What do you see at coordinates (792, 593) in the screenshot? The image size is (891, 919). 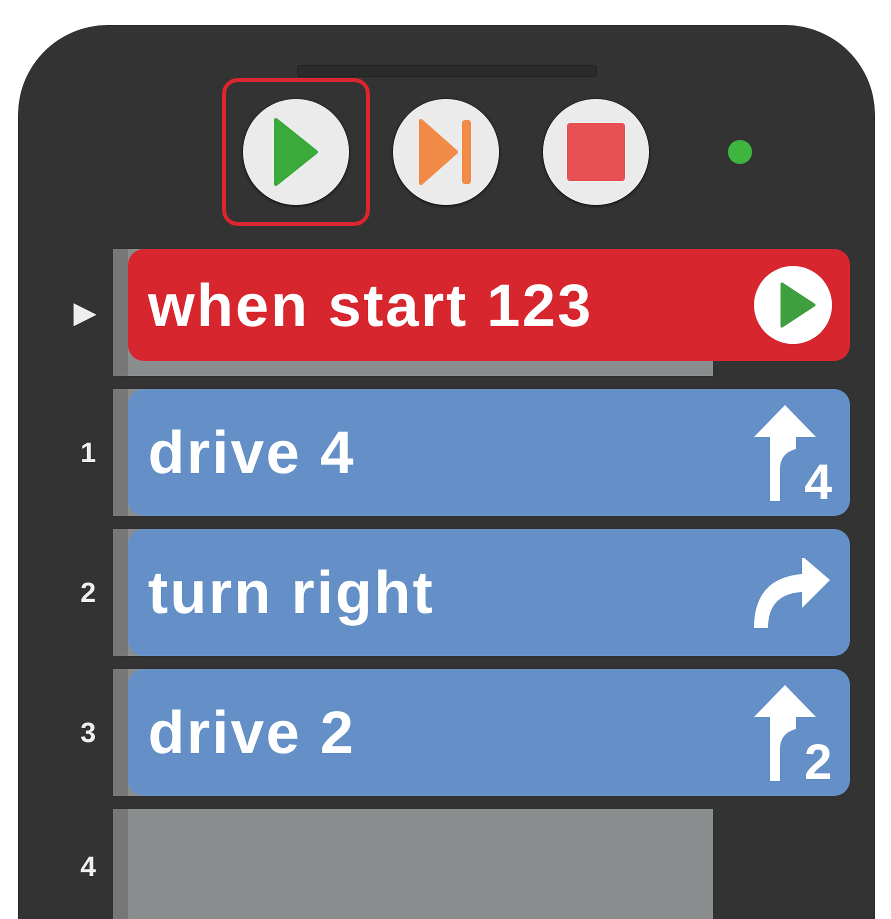 I see `turn-right-icon` at bounding box center [792, 593].